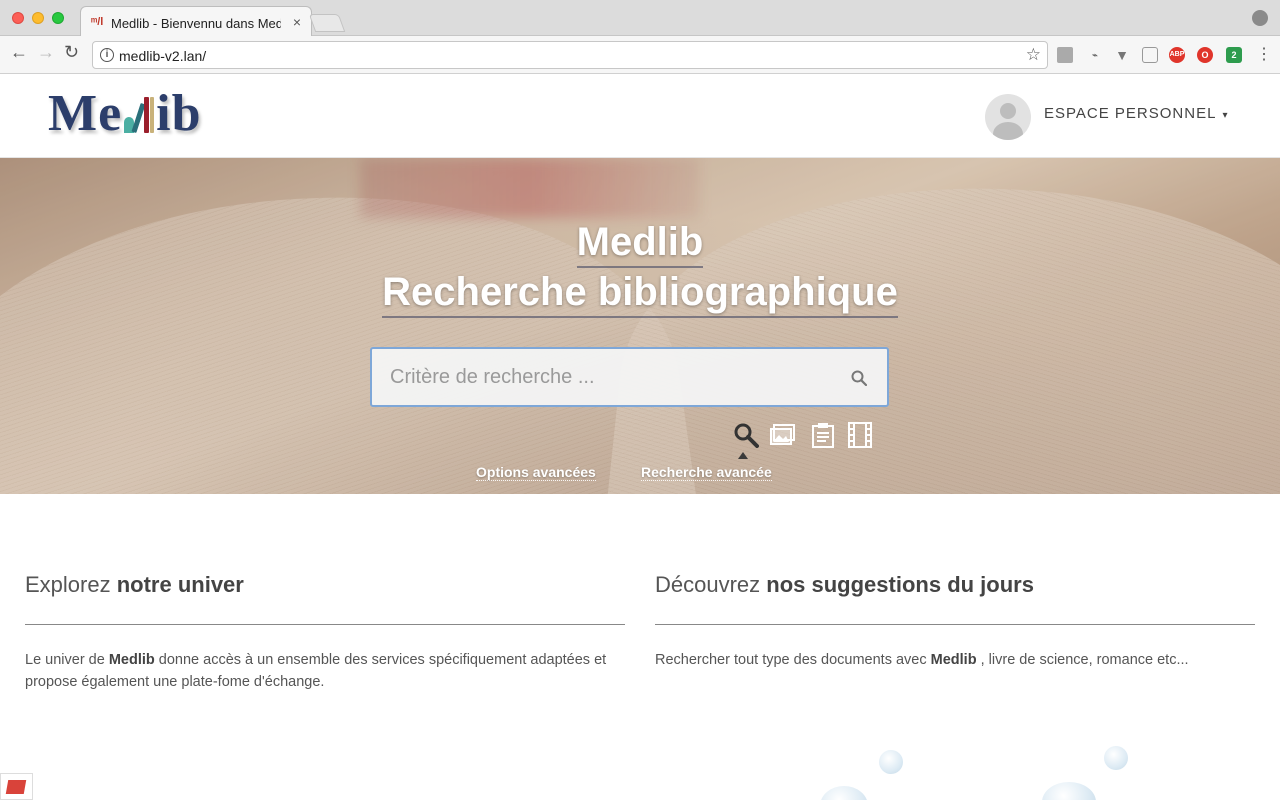 The height and width of the screenshot is (800, 1280). Describe the element at coordinates (68, 584) in the screenshot. I see `explore-title-prefix: Explorez` at that location.